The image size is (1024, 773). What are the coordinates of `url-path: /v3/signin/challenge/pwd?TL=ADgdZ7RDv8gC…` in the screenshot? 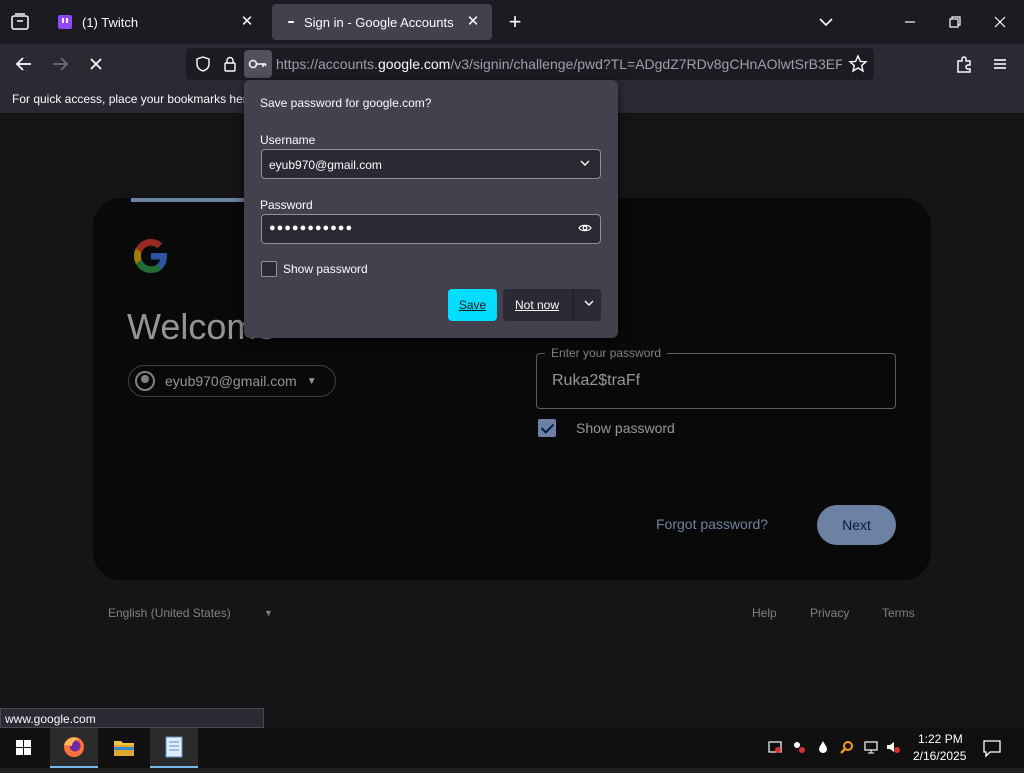 It's located at (646, 64).